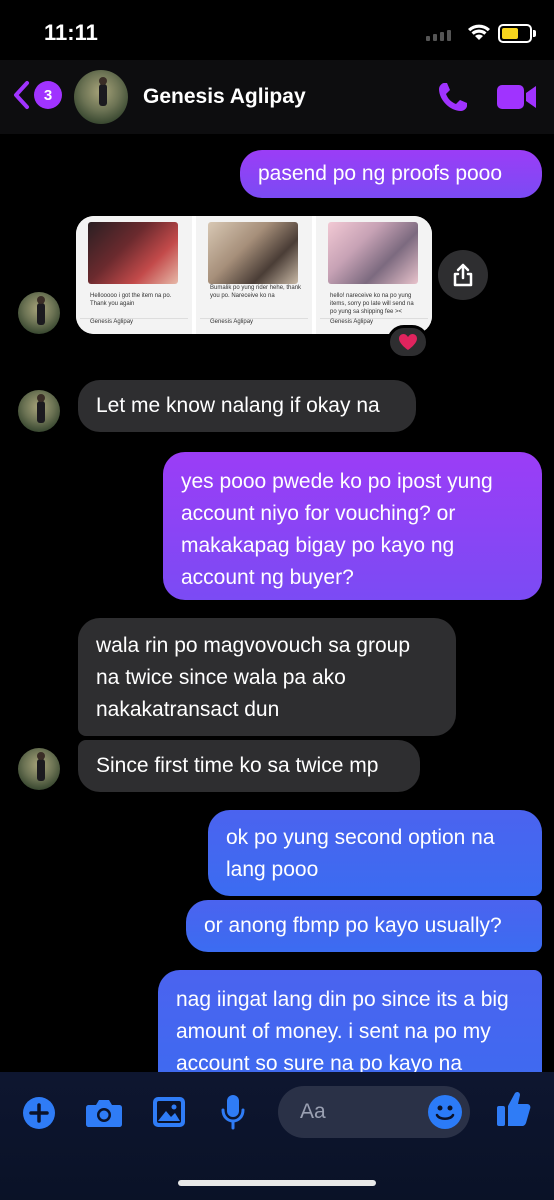 The image size is (554, 1200). I want to click on conversation-header: 3 Genesis Aglipay, so click(277, 97).